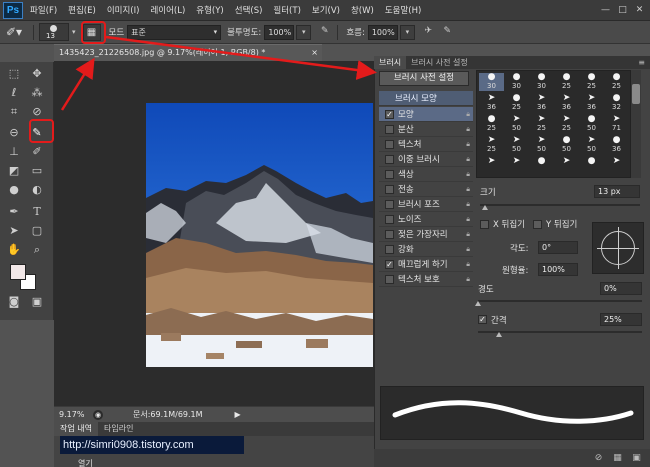 Image resolution: width=650 pixels, height=467 pixels. I want to click on settings-item-wet-edges: 젖은 가장자리 🔒︎, so click(426, 234).